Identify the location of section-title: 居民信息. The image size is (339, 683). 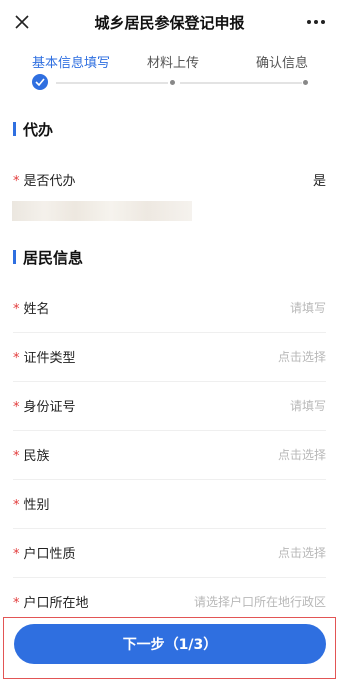
(53, 257).